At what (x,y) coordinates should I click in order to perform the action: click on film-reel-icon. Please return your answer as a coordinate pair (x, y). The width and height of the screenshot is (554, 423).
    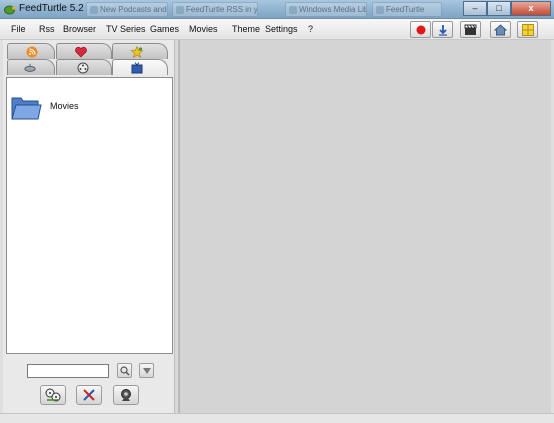
    Looking at the image, I should click on (83, 68).